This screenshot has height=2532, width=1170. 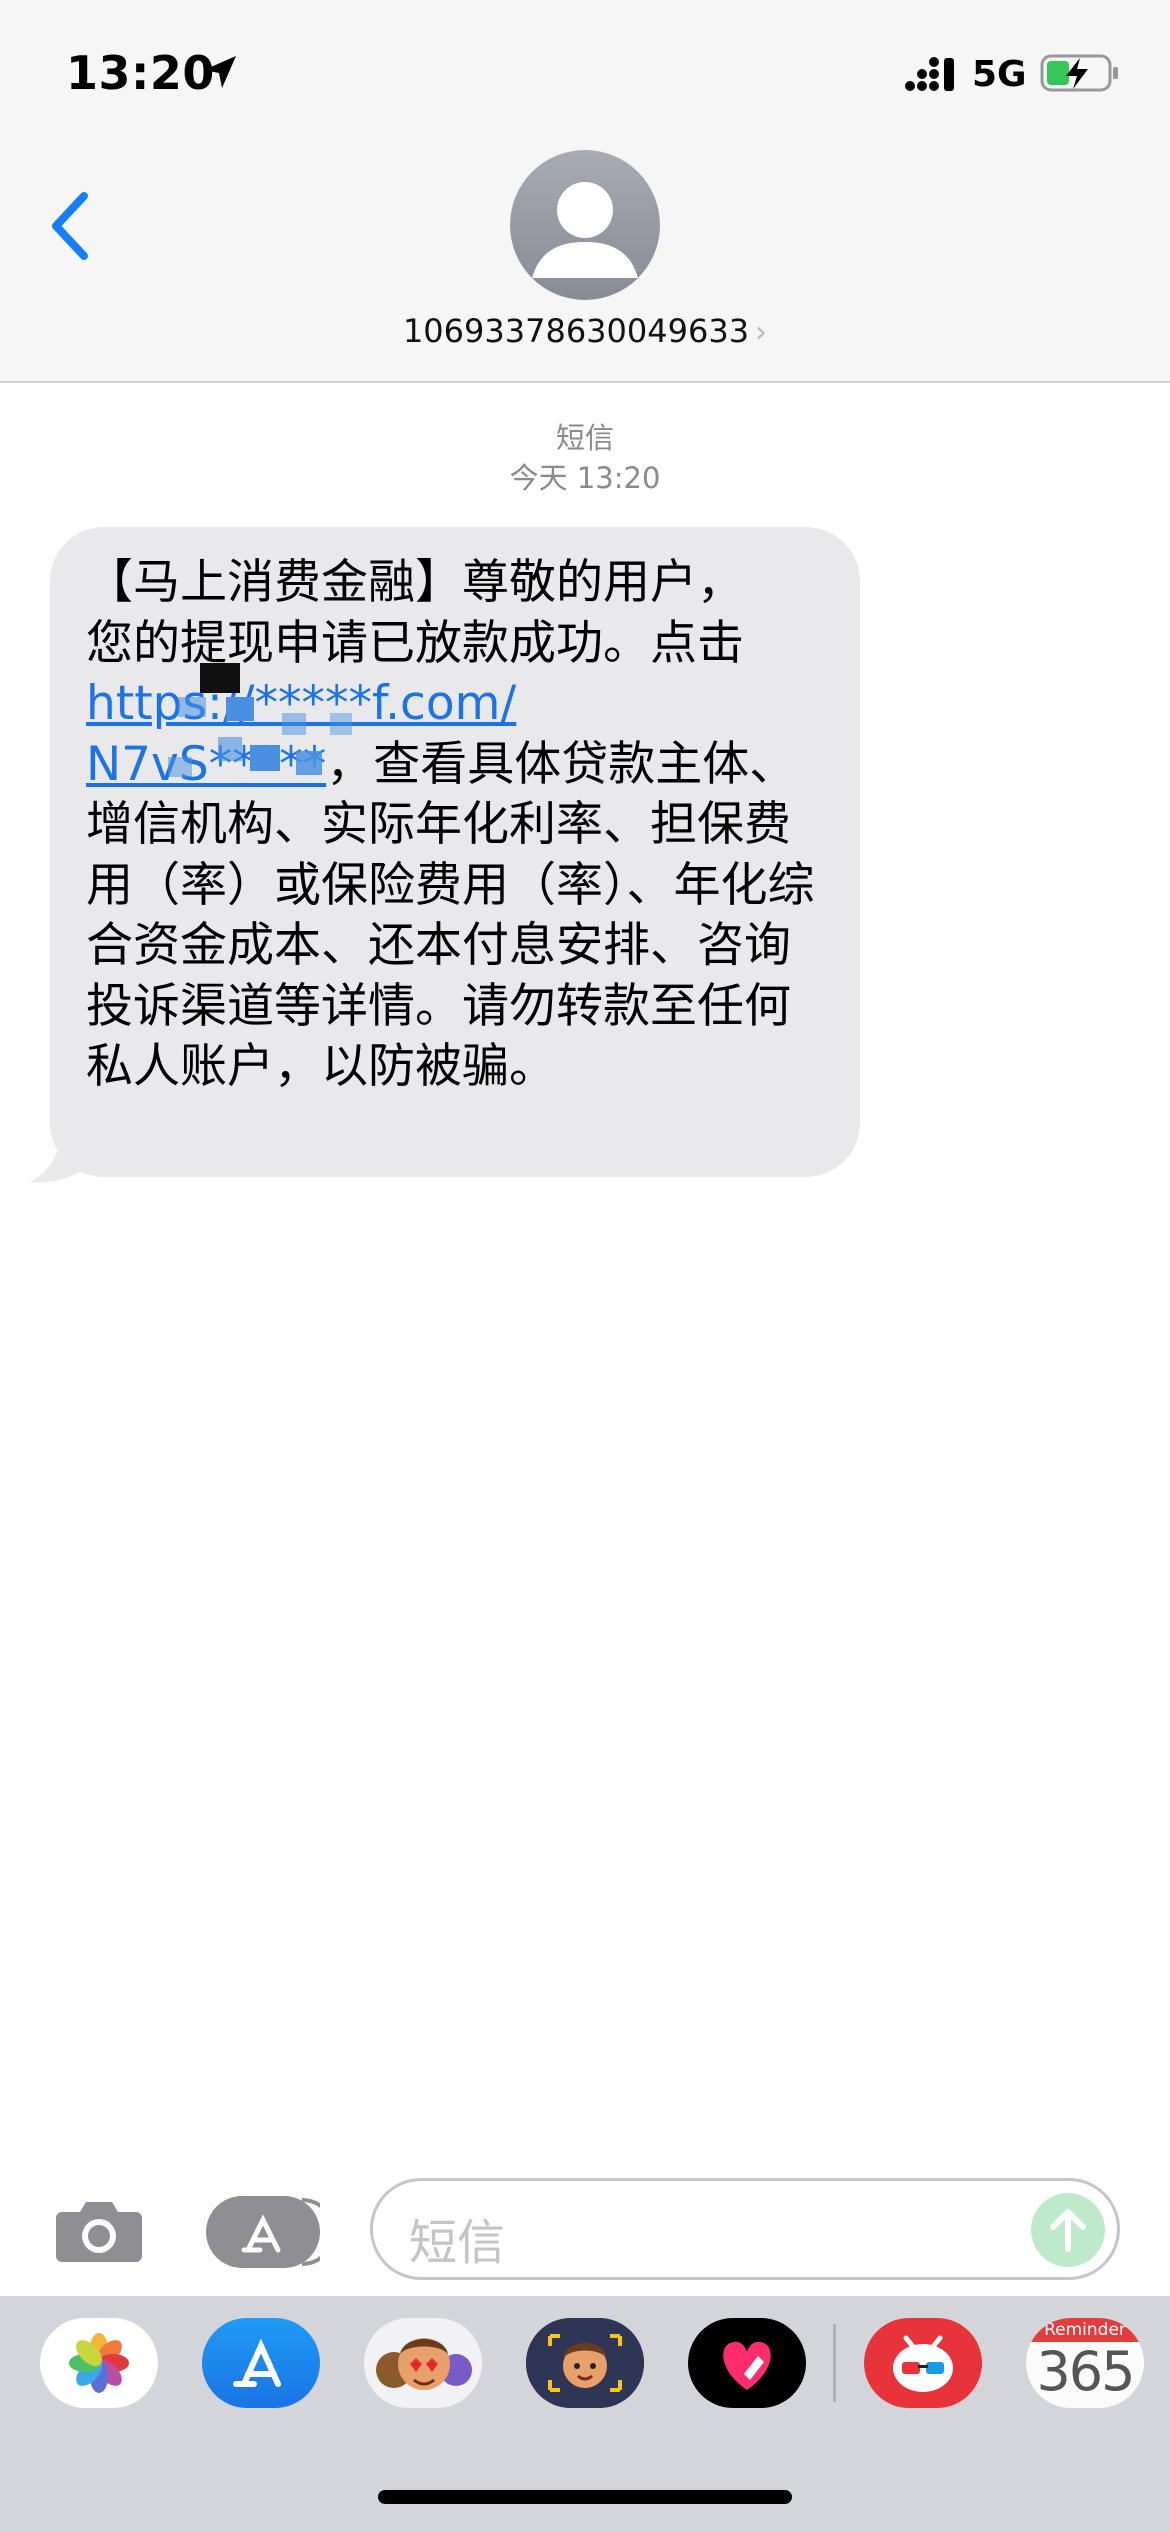 What do you see at coordinates (584, 438) in the screenshot?
I see `service-label: 短信` at bounding box center [584, 438].